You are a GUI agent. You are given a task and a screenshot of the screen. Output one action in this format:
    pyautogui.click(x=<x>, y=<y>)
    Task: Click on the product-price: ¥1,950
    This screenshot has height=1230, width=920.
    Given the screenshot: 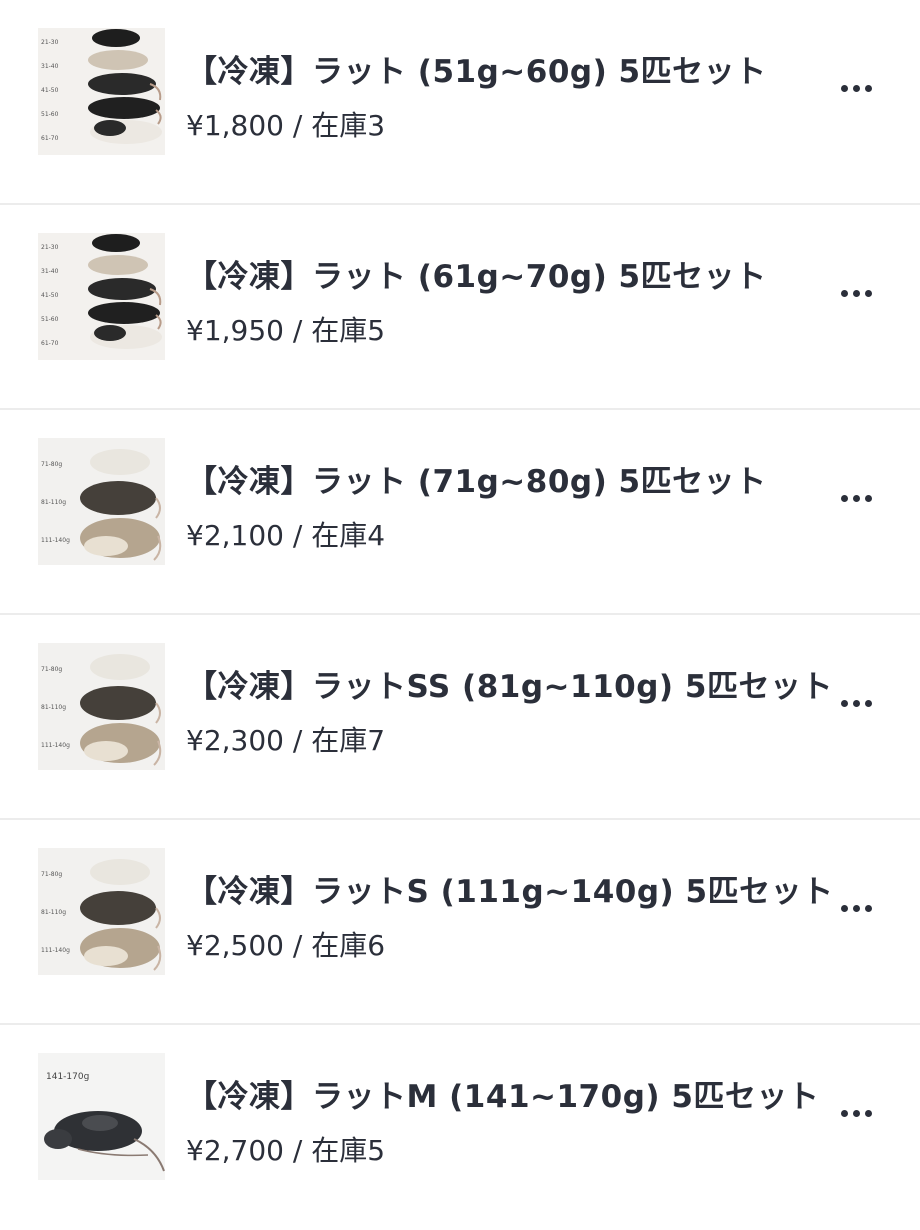 What is the action you would take?
    pyautogui.click(x=235, y=330)
    